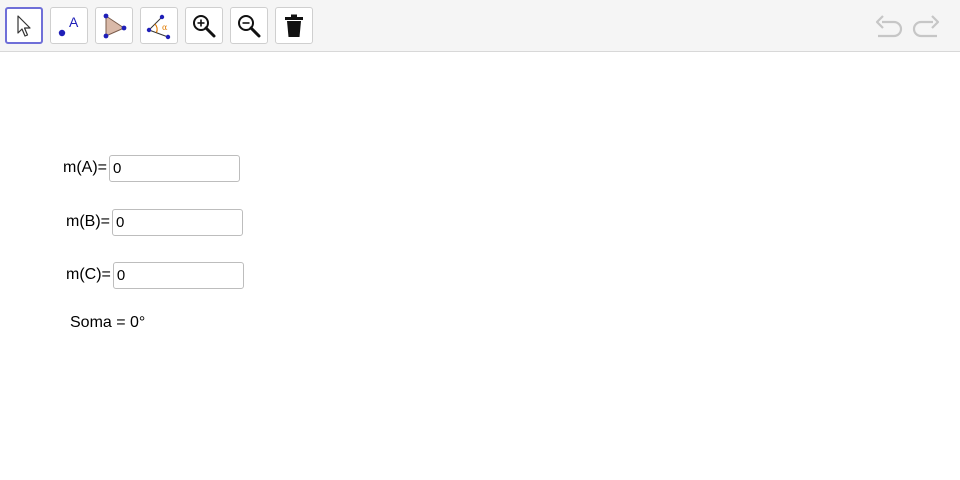  Describe the element at coordinates (174, 168) in the screenshot. I see `input-field-a` at that location.